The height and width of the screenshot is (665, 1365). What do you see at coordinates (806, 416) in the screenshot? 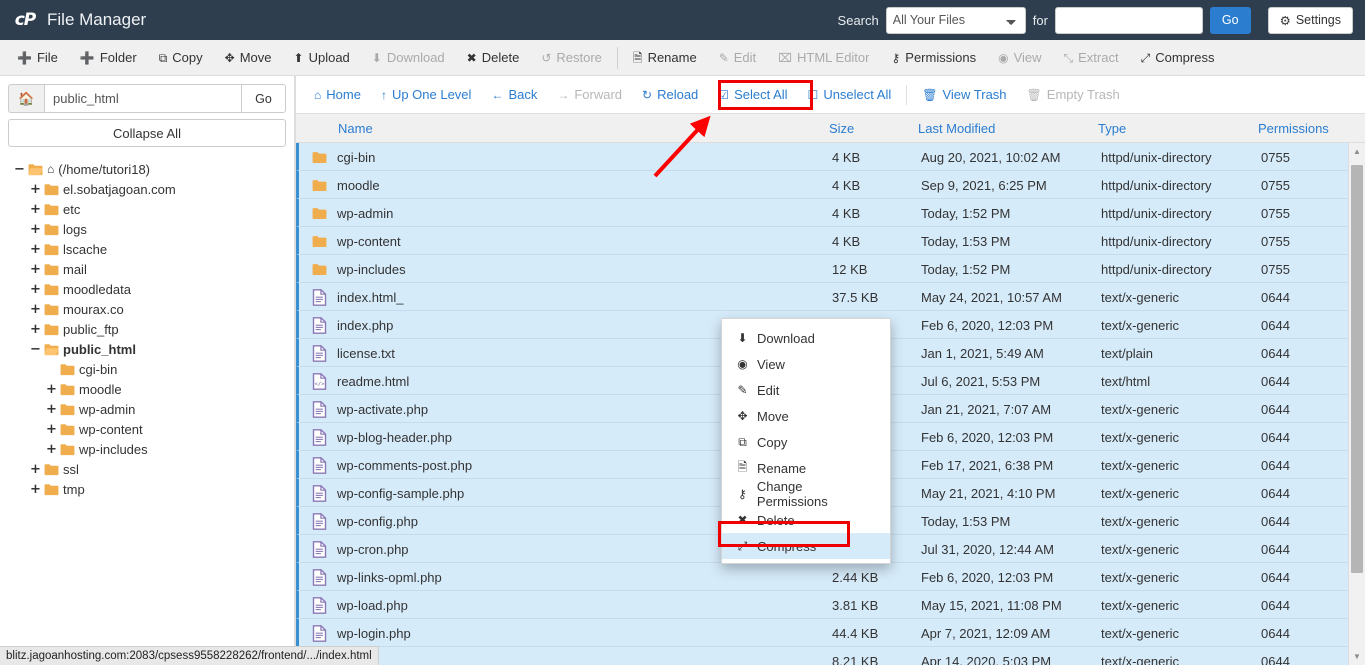
I see `context-menu-item-move: ✥ Move` at bounding box center [806, 416].